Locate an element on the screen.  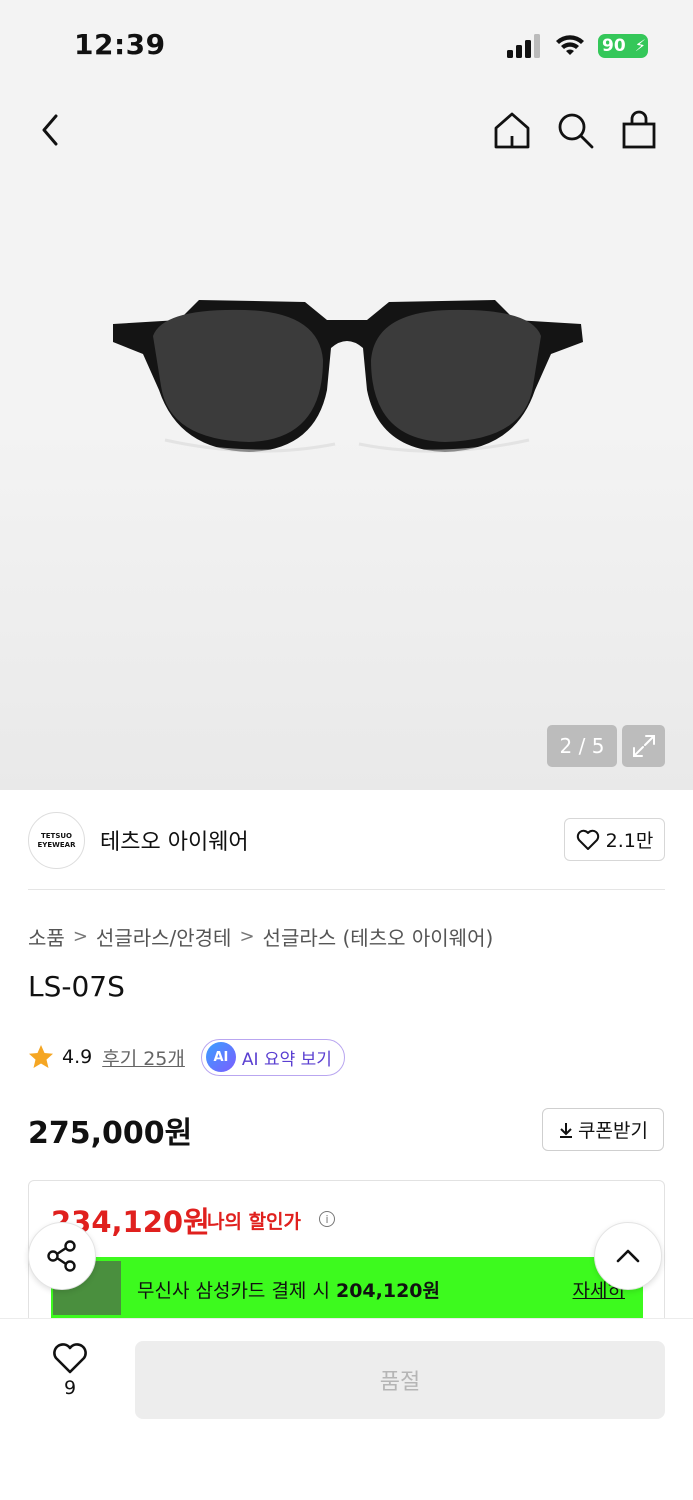
cellular-signal-icon is located at coordinates (523, 46).